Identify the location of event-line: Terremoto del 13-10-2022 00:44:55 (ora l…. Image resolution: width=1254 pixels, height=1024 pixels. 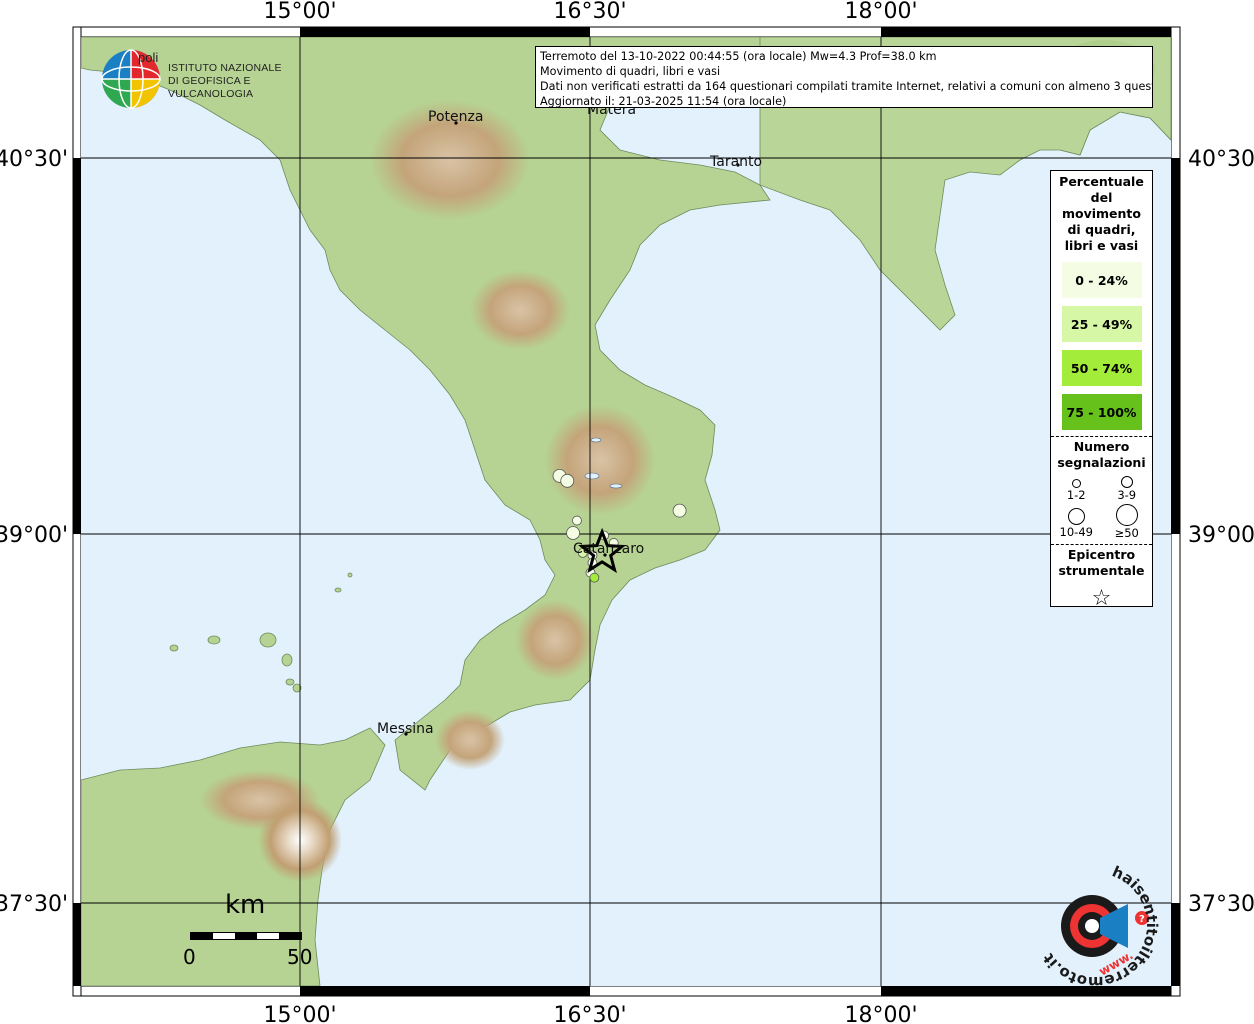
(738, 56).